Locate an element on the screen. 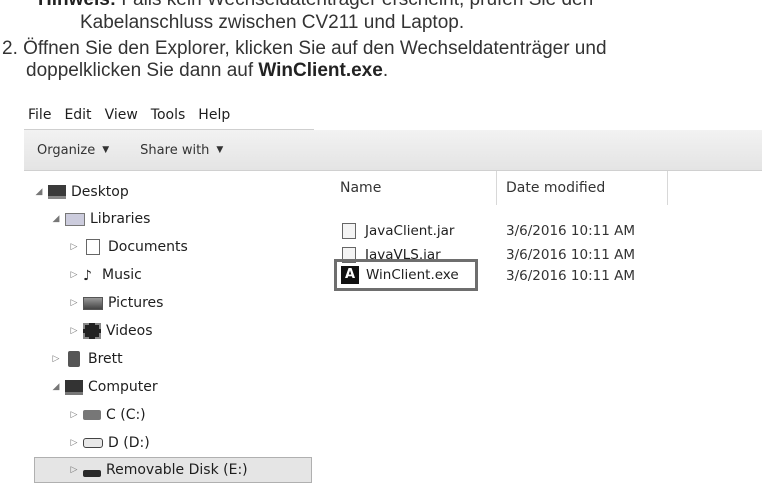 The height and width of the screenshot is (501, 763). tree-label: Pictures is located at coordinates (136, 303).